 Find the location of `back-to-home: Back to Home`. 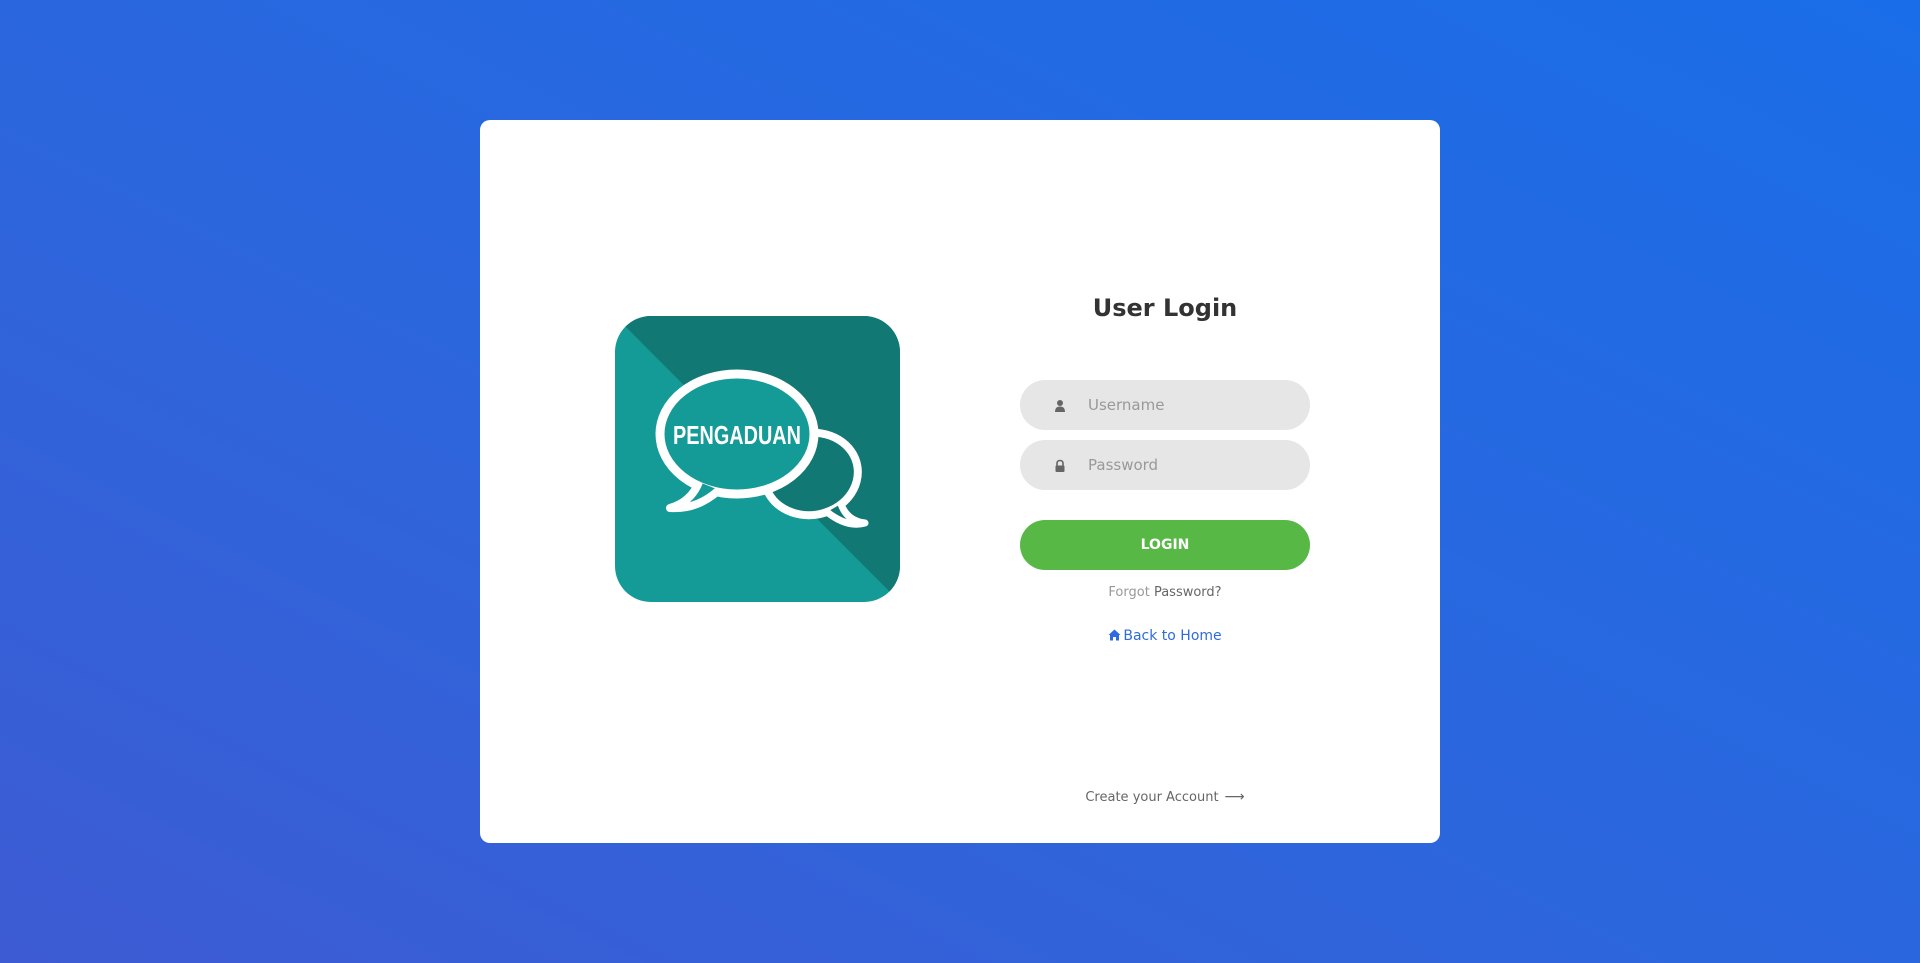

back-to-home: Back to Home is located at coordinates (1165, 636).